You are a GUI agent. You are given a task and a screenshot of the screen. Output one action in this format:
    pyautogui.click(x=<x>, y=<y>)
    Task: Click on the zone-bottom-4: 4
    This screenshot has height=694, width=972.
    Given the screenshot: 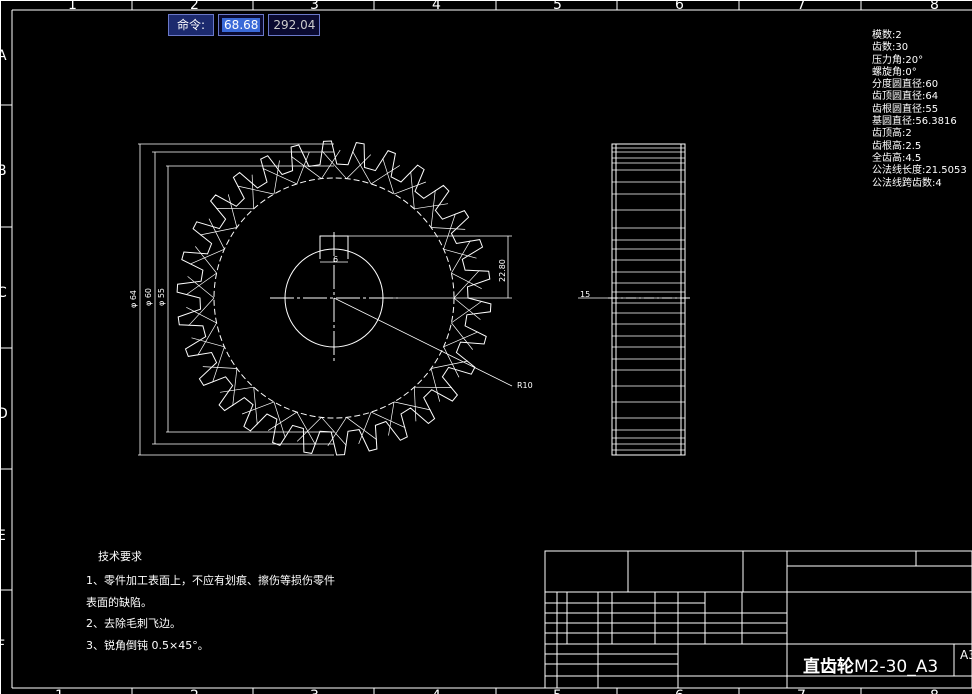 What is the action you would take?
    pyautogui.click(x=436, y=691)
    